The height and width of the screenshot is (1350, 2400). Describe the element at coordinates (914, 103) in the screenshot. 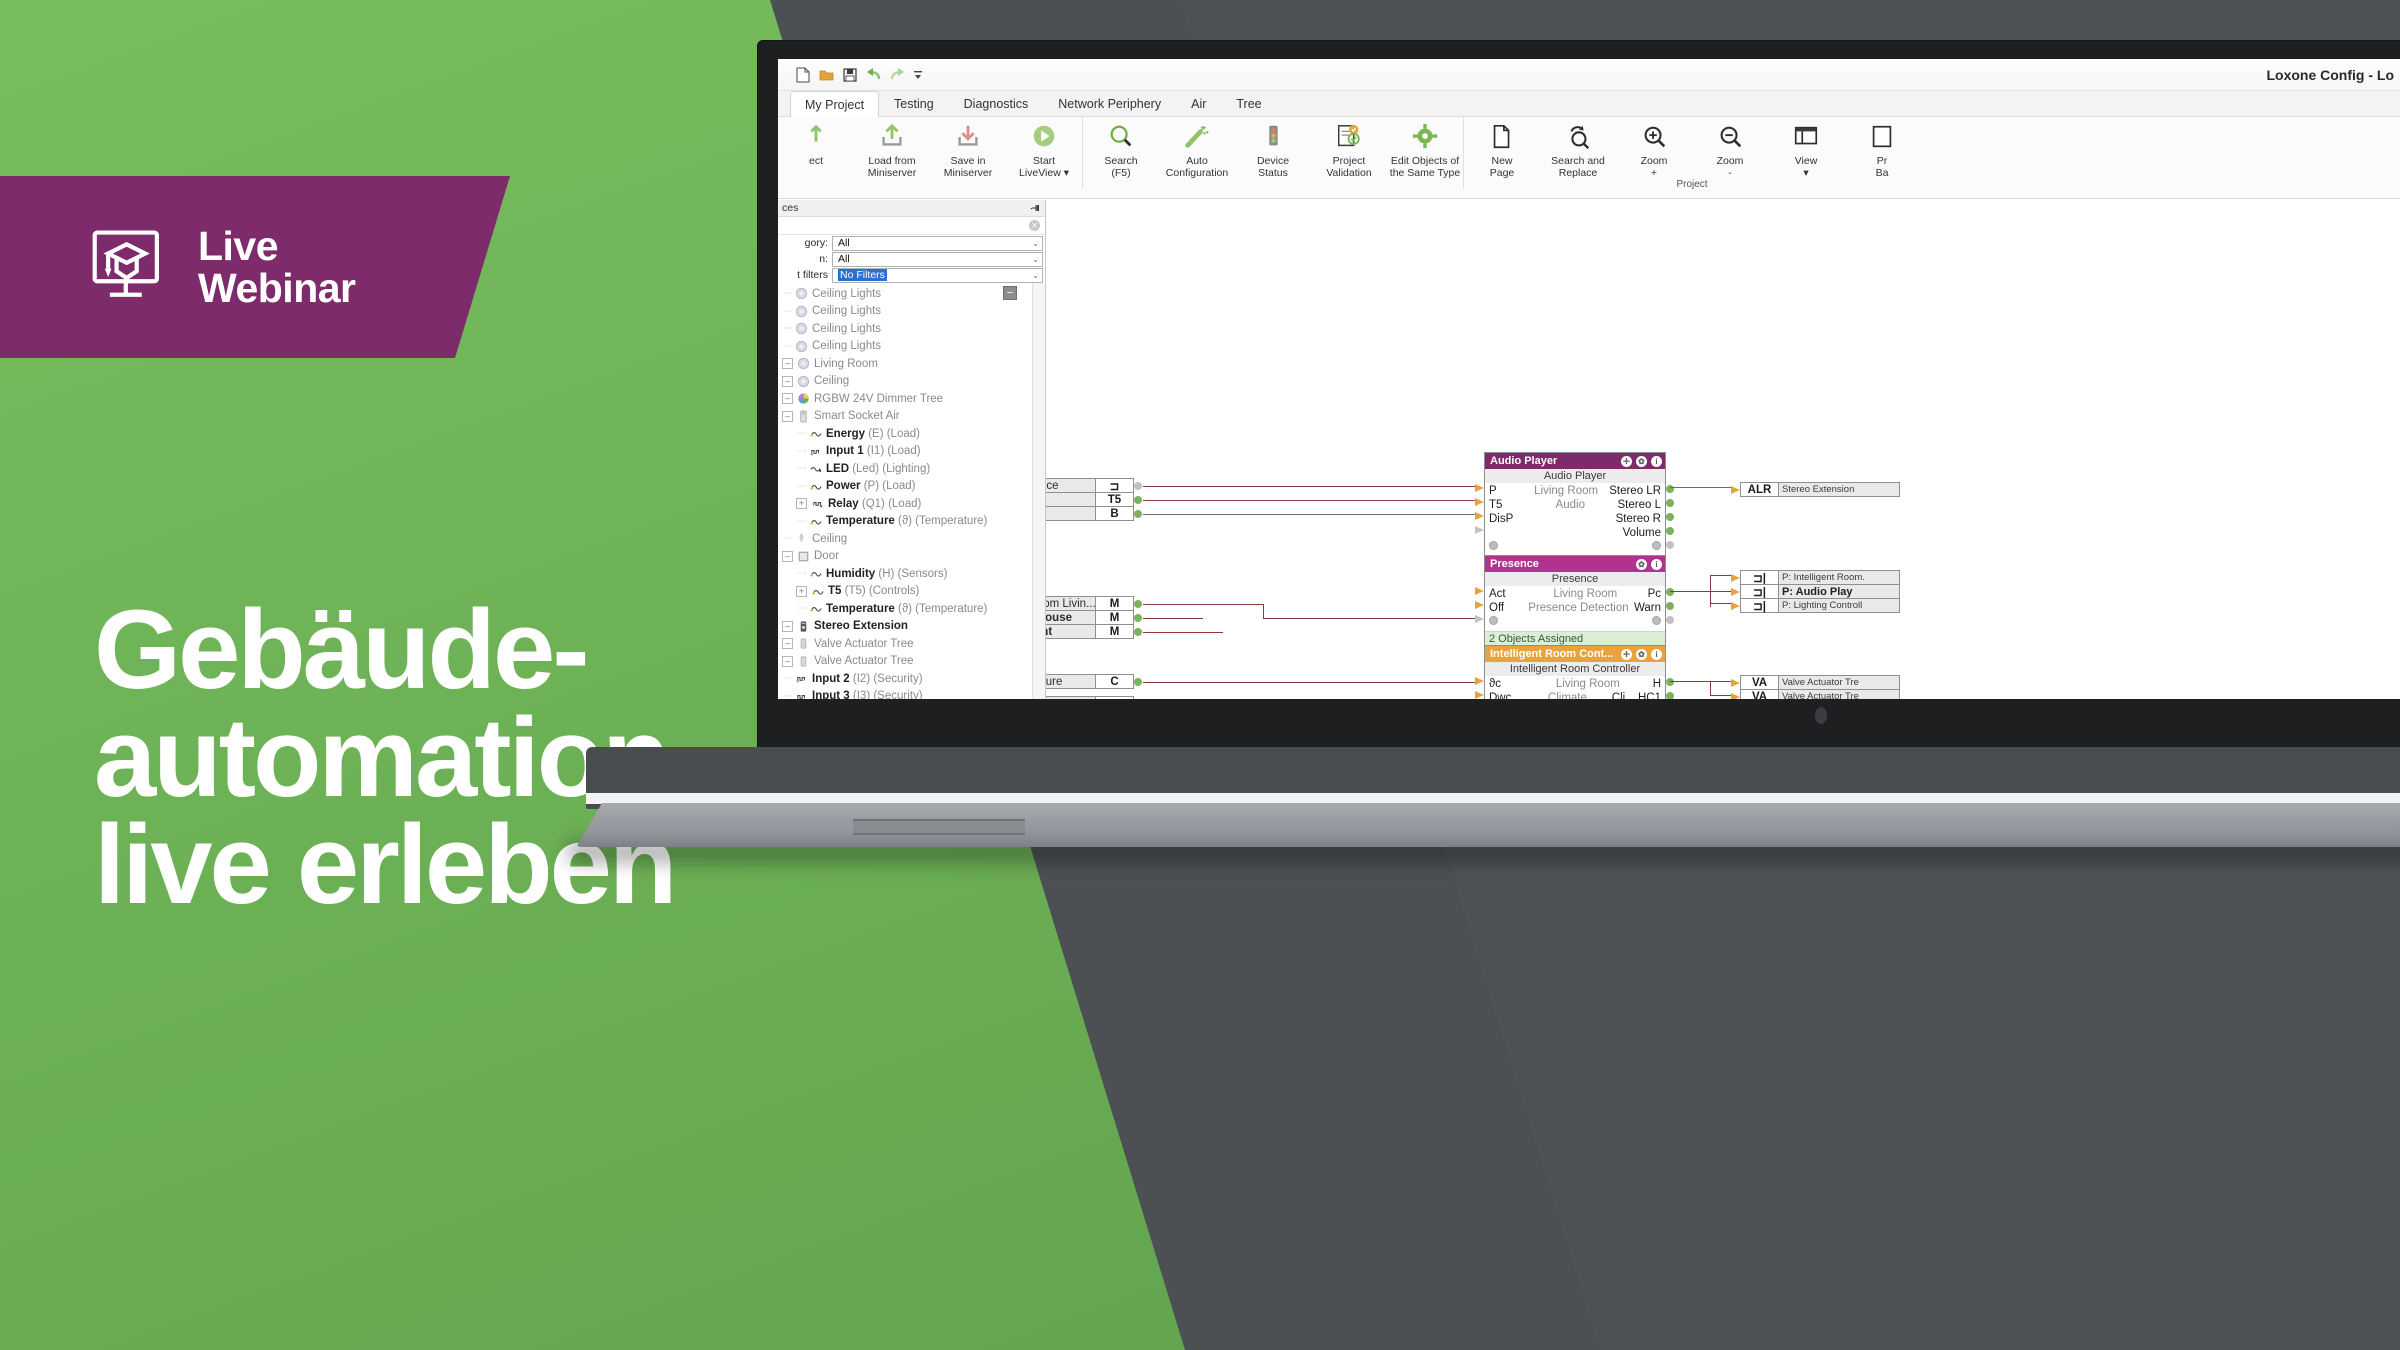

I see `tab-testing: Testing` at that location.